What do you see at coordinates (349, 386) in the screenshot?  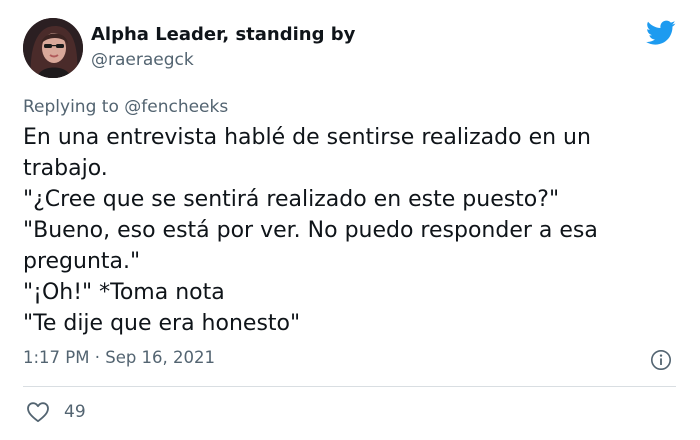 I see `divider` at bounding box center [349, 386].